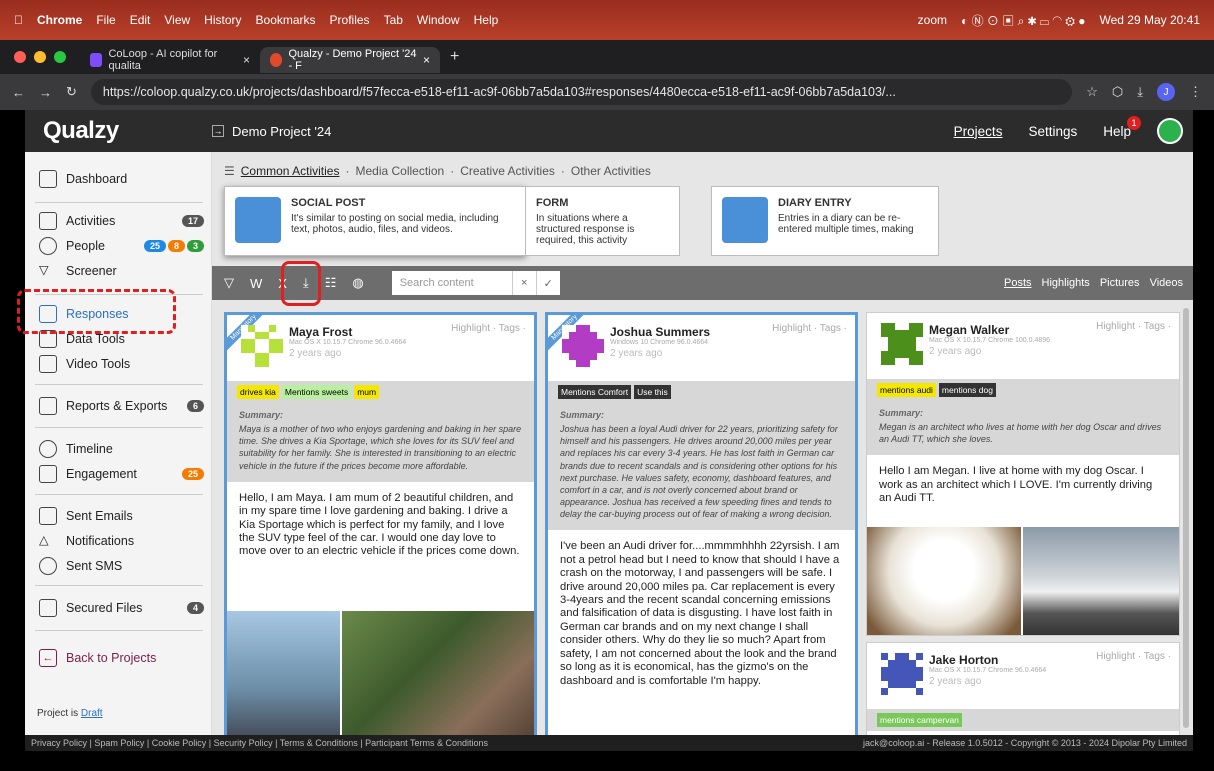 This screenshot has width=1214, height=771. What do you see at coordinates (121, 406) in the screenshot?
I see `sidebar-item-reports: Reports & Exports 6` at bounding box center [121, 406].